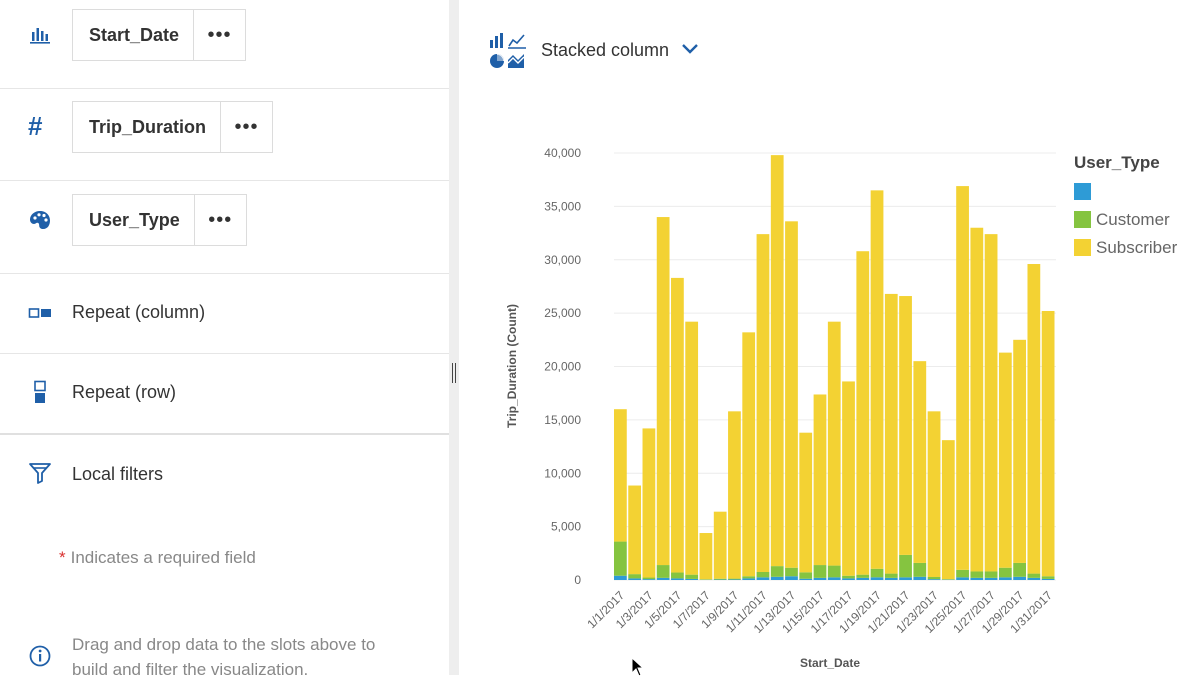 This screenshot has height=682, width=1190. Describe the element at coordinates (224, 314) in the screenshot. I see `repeat-column-slot: Repeat (column)` at that location.